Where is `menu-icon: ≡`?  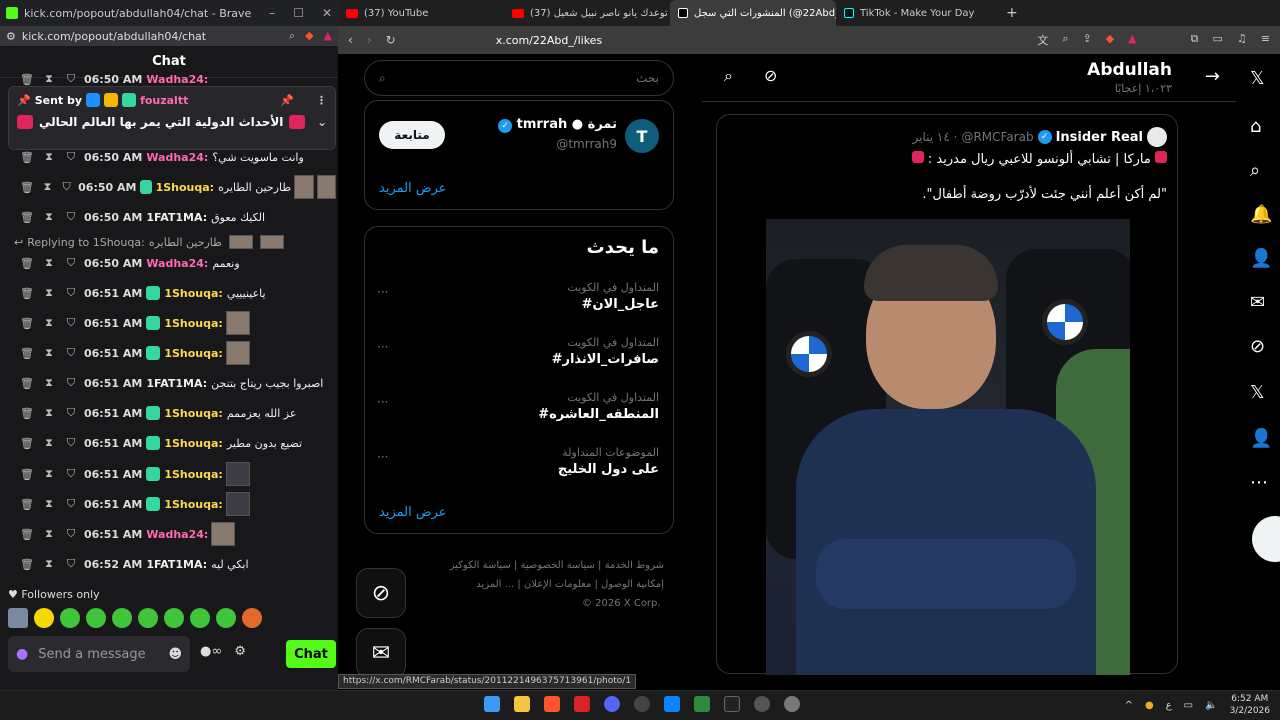 menu-icon: ≡ is located at coordinates (1265, 40).